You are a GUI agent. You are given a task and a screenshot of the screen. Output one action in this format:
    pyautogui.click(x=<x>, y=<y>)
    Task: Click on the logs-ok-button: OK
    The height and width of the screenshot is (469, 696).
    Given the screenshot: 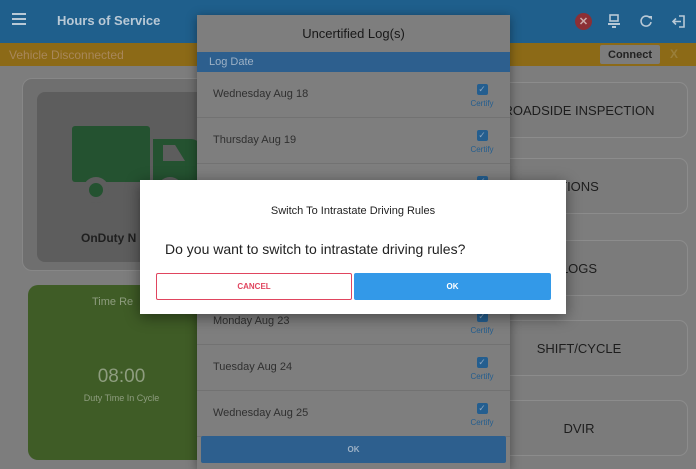 What is the action you would take?
    pyautogui.click(x=353, y=449)
    